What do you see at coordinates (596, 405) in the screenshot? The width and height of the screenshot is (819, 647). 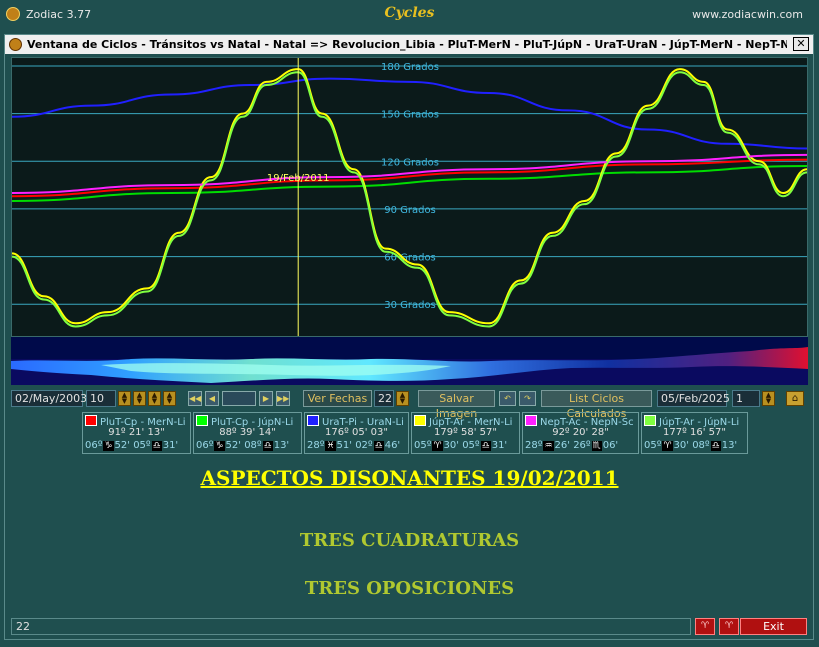 I see `list-cycles-button: List Ciclos Calculados` at bounding box center [596, 405].